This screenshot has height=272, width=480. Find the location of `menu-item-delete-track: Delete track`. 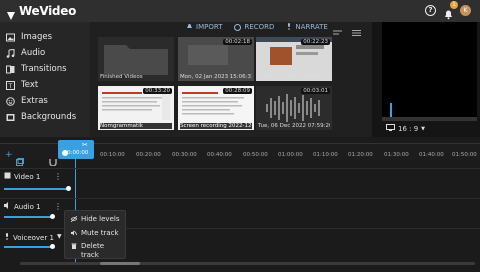

menu-item-delete-track: Delete track is located at coordinates (95, 251).